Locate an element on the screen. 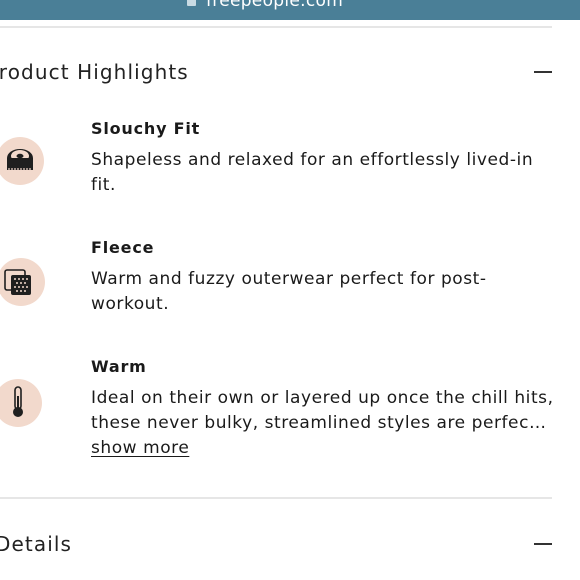 The image size is (580, 580). details-heading: Details is located at coordinates (36, 544).